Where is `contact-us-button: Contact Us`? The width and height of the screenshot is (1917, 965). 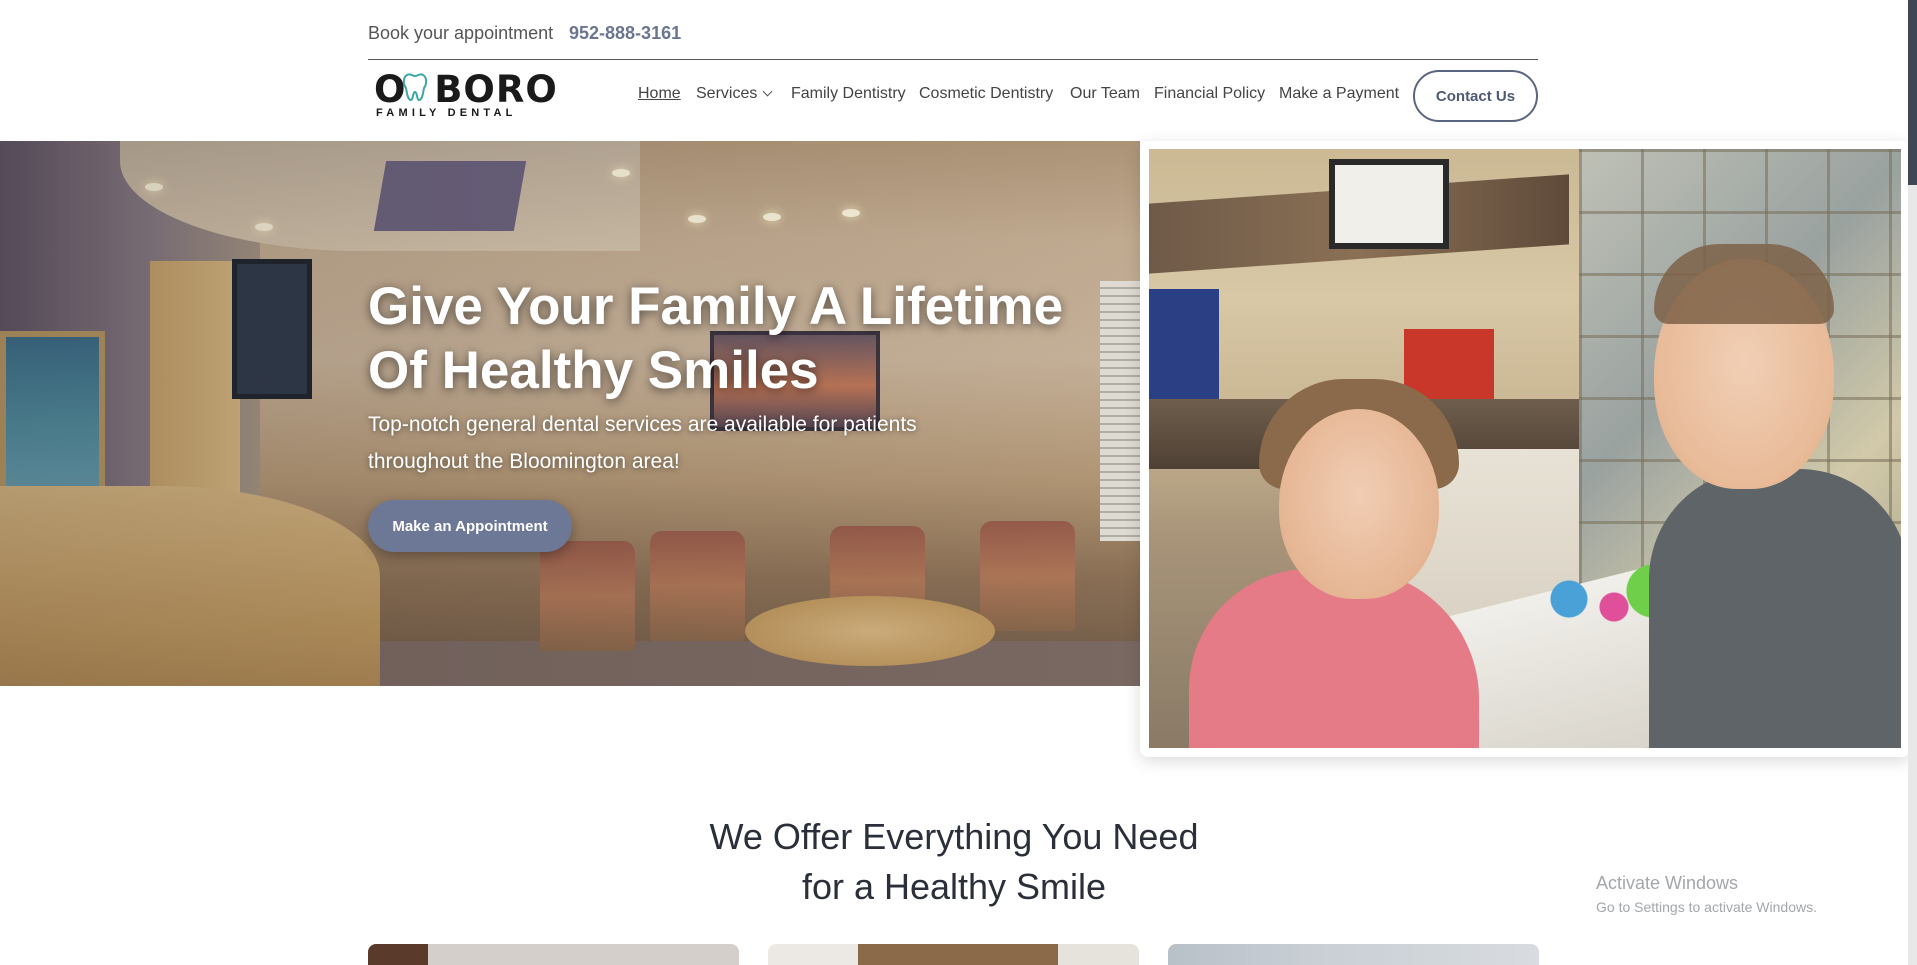
contact-us-button: Contact Us is located at coordinates (1475, 96).